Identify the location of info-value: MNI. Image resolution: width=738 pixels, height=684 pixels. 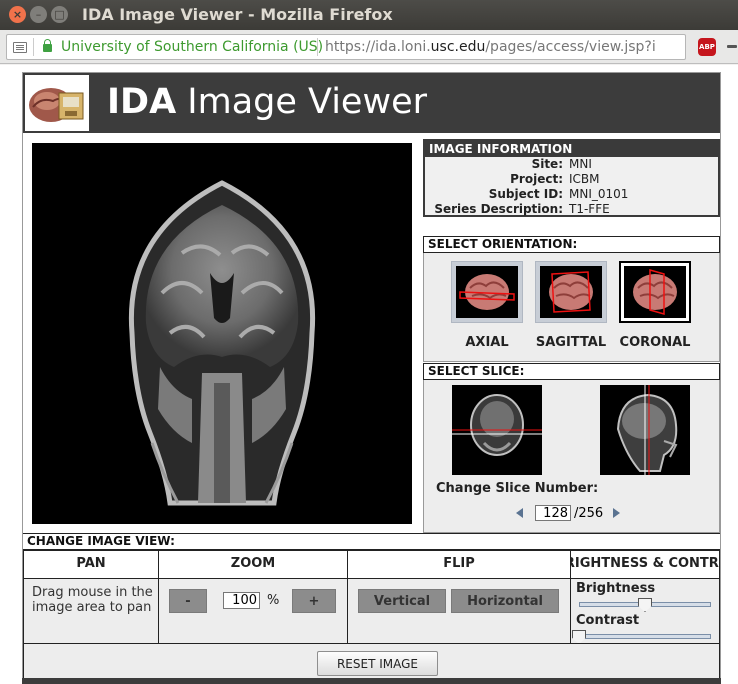
(580, 164).